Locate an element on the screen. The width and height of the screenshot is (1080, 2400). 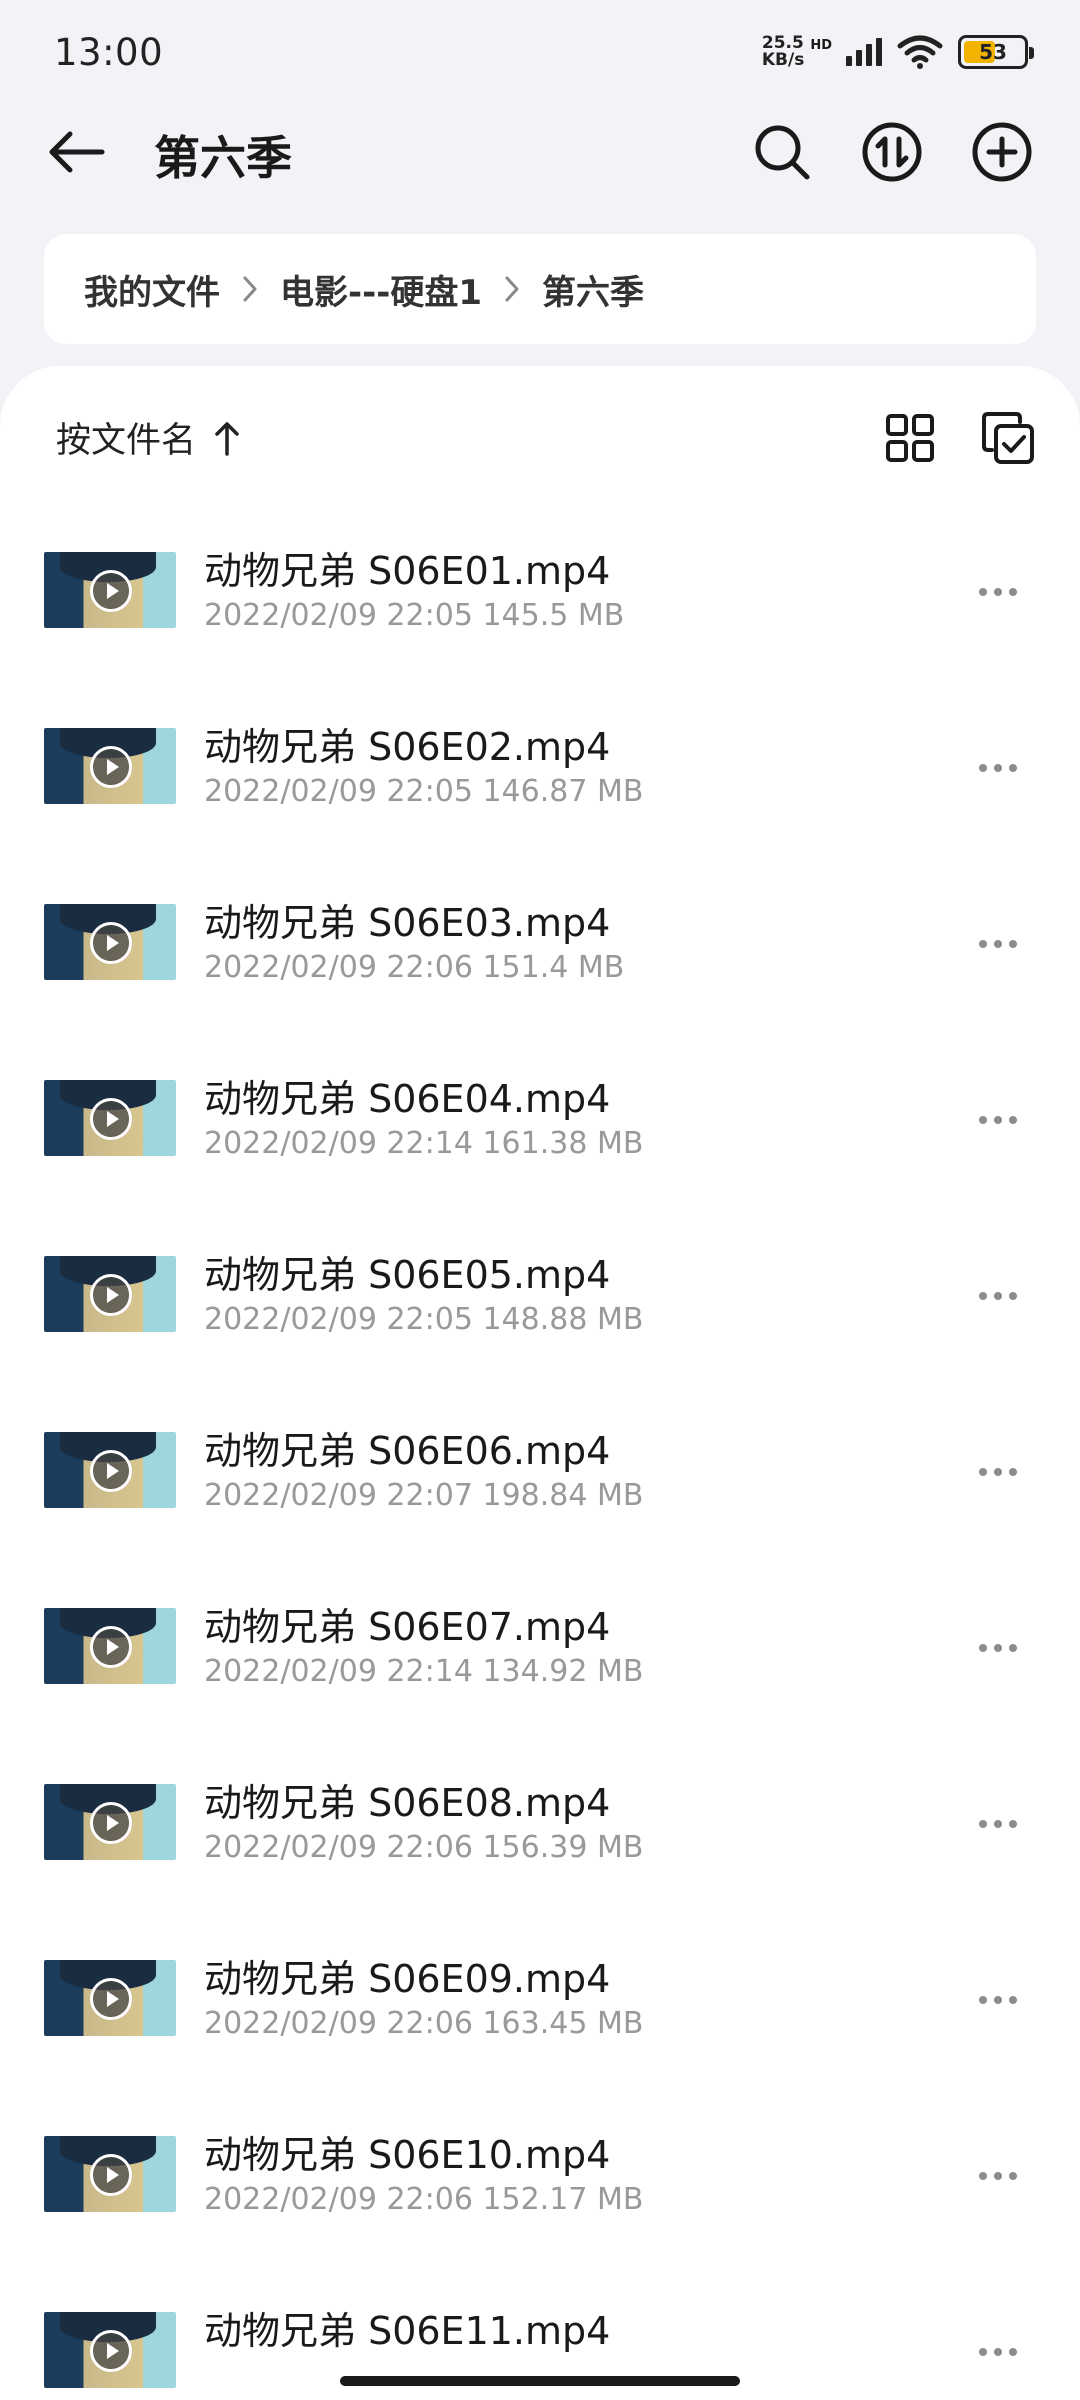
file-name: 动物兄弟 S06E07.mp4 is located at coordinates (407, 1627).